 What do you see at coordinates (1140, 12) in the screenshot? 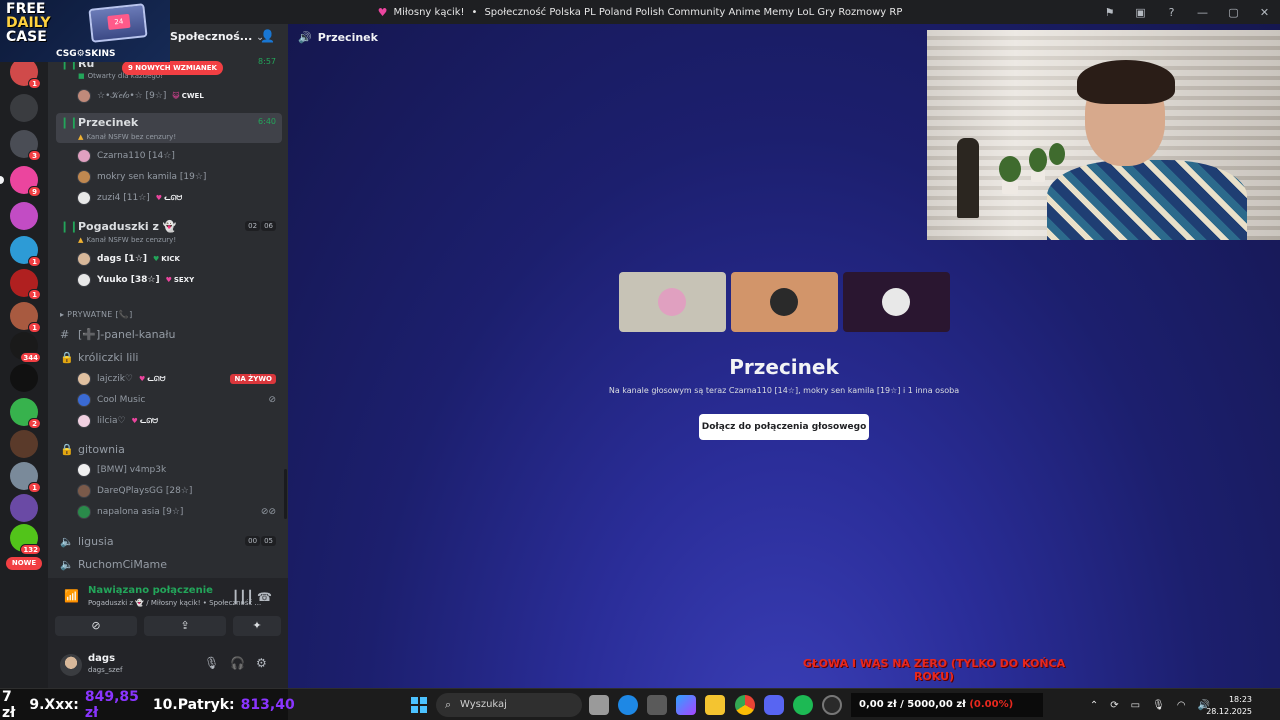
I see `screen-icon: ▣` at bounding box center [1140, 12].